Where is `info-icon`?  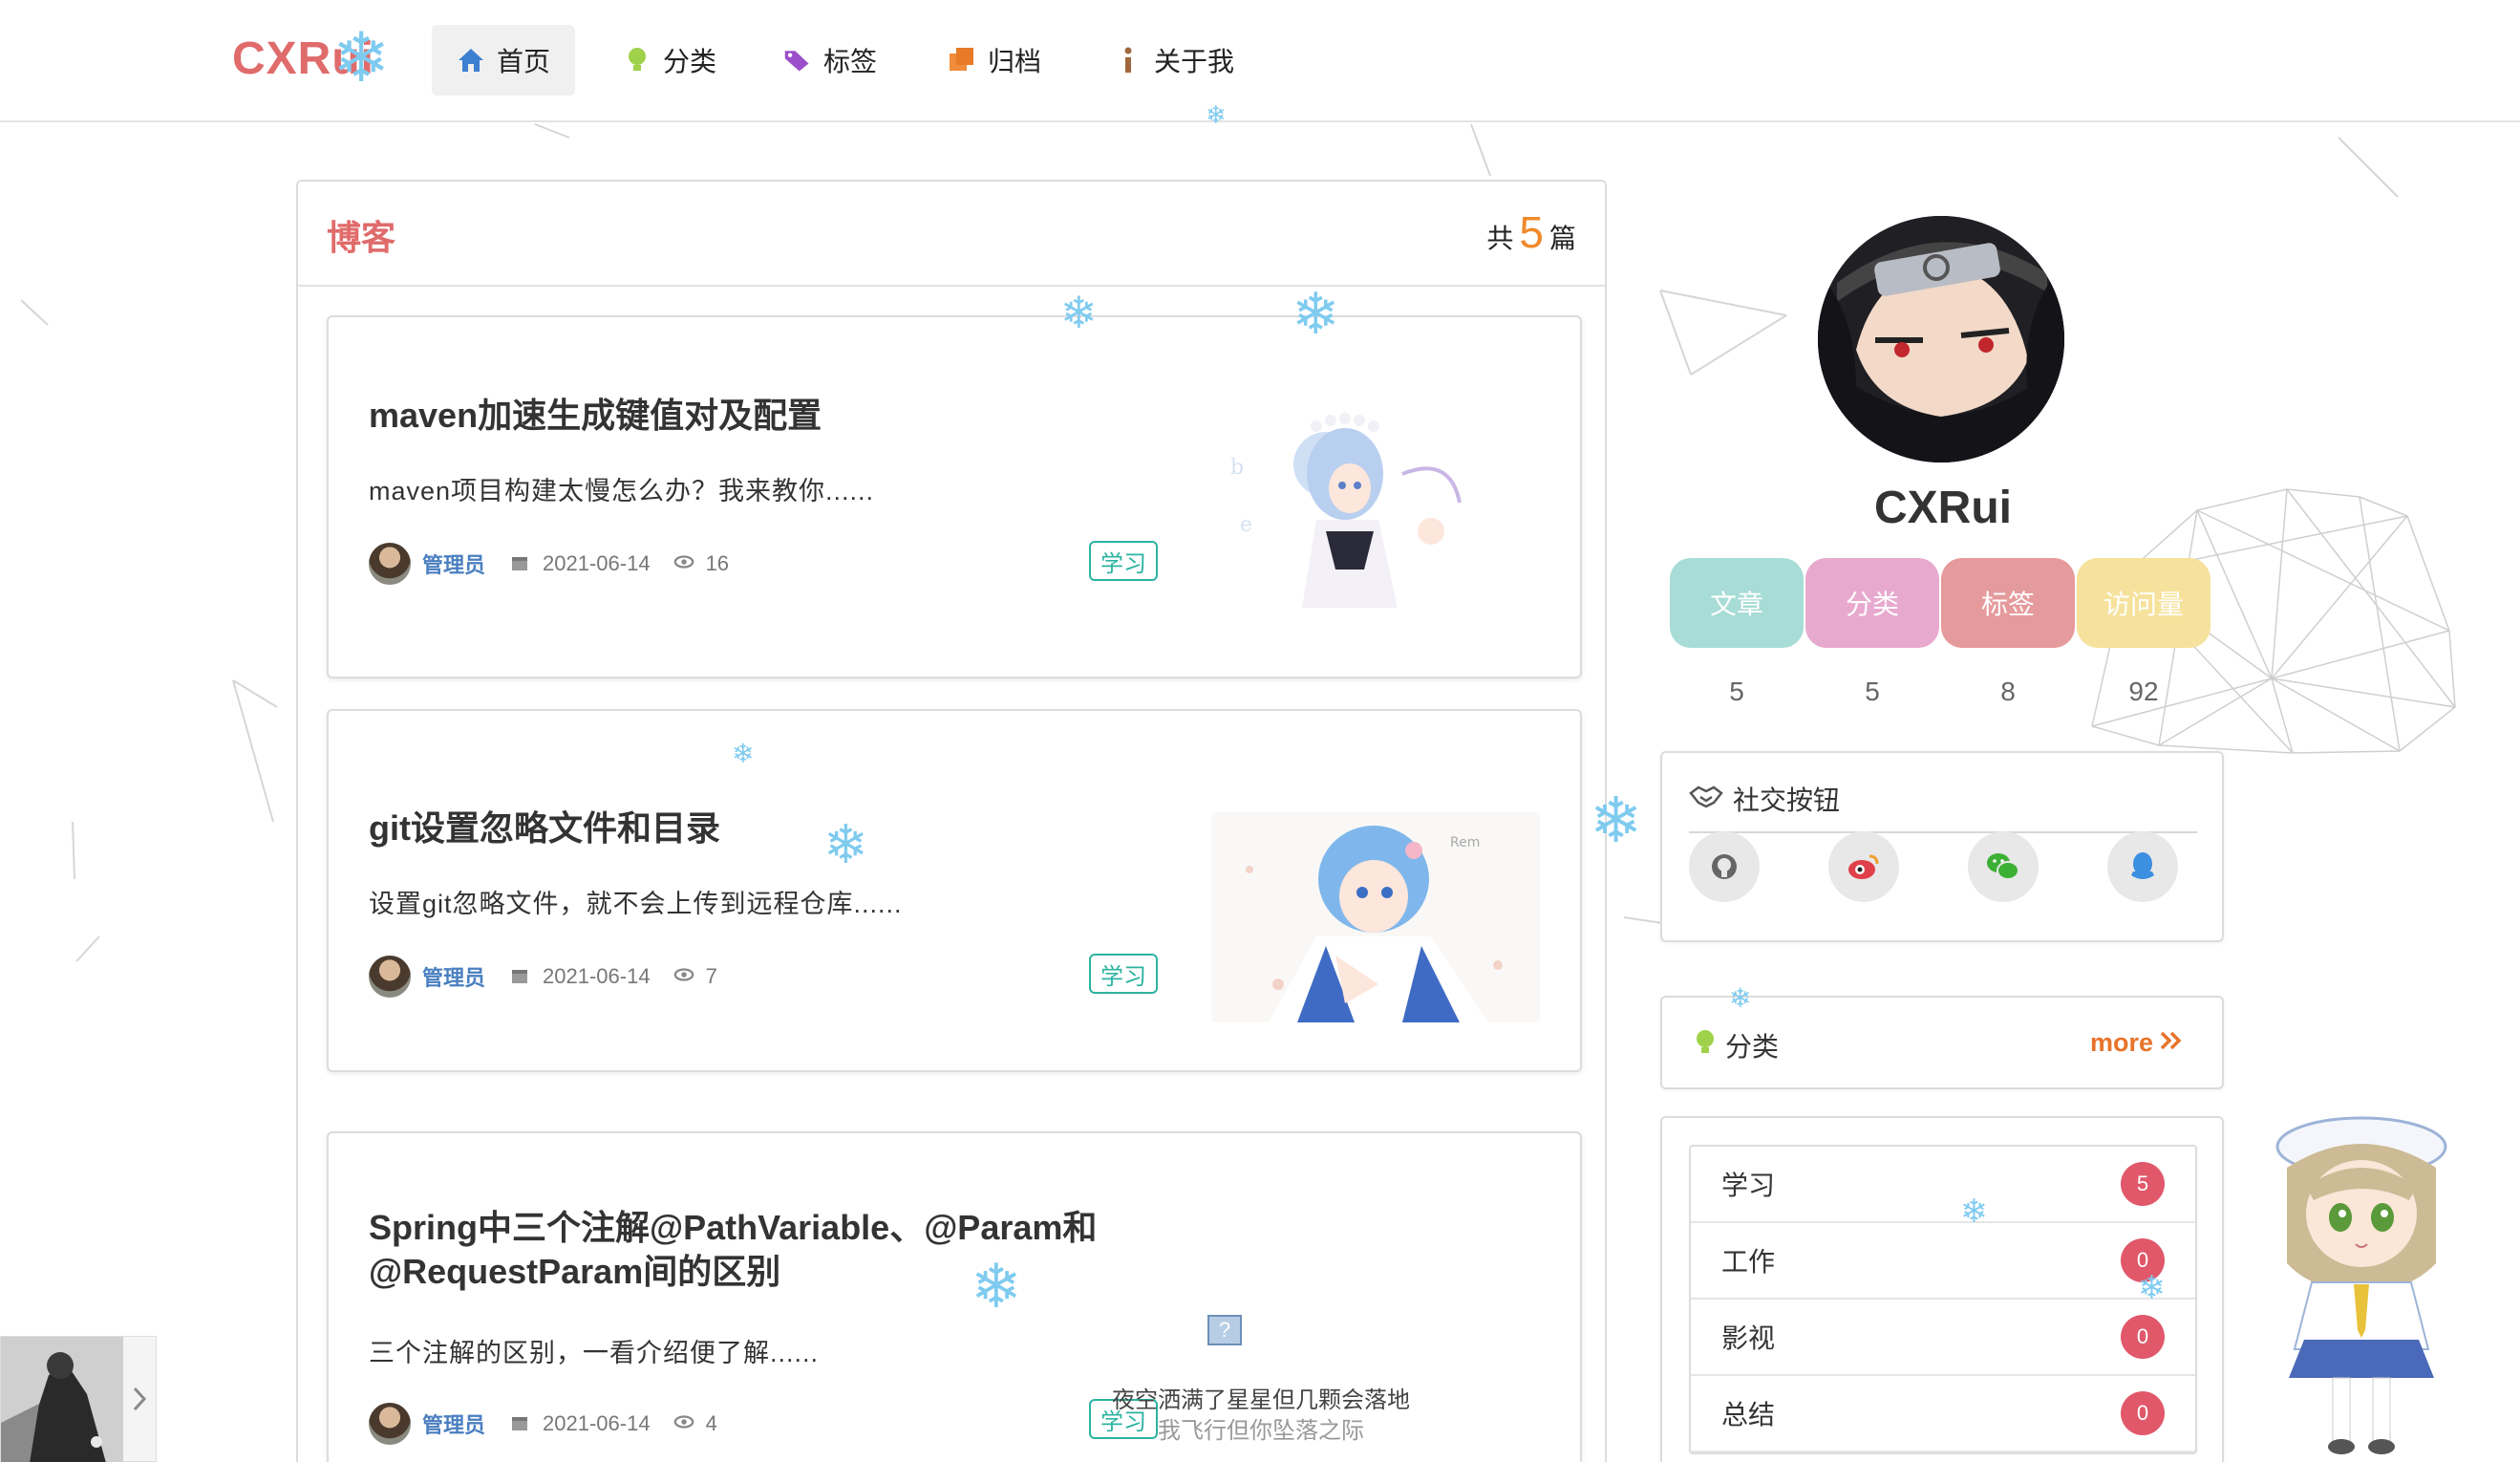 info-icon is located at coordinates (1128, 61).